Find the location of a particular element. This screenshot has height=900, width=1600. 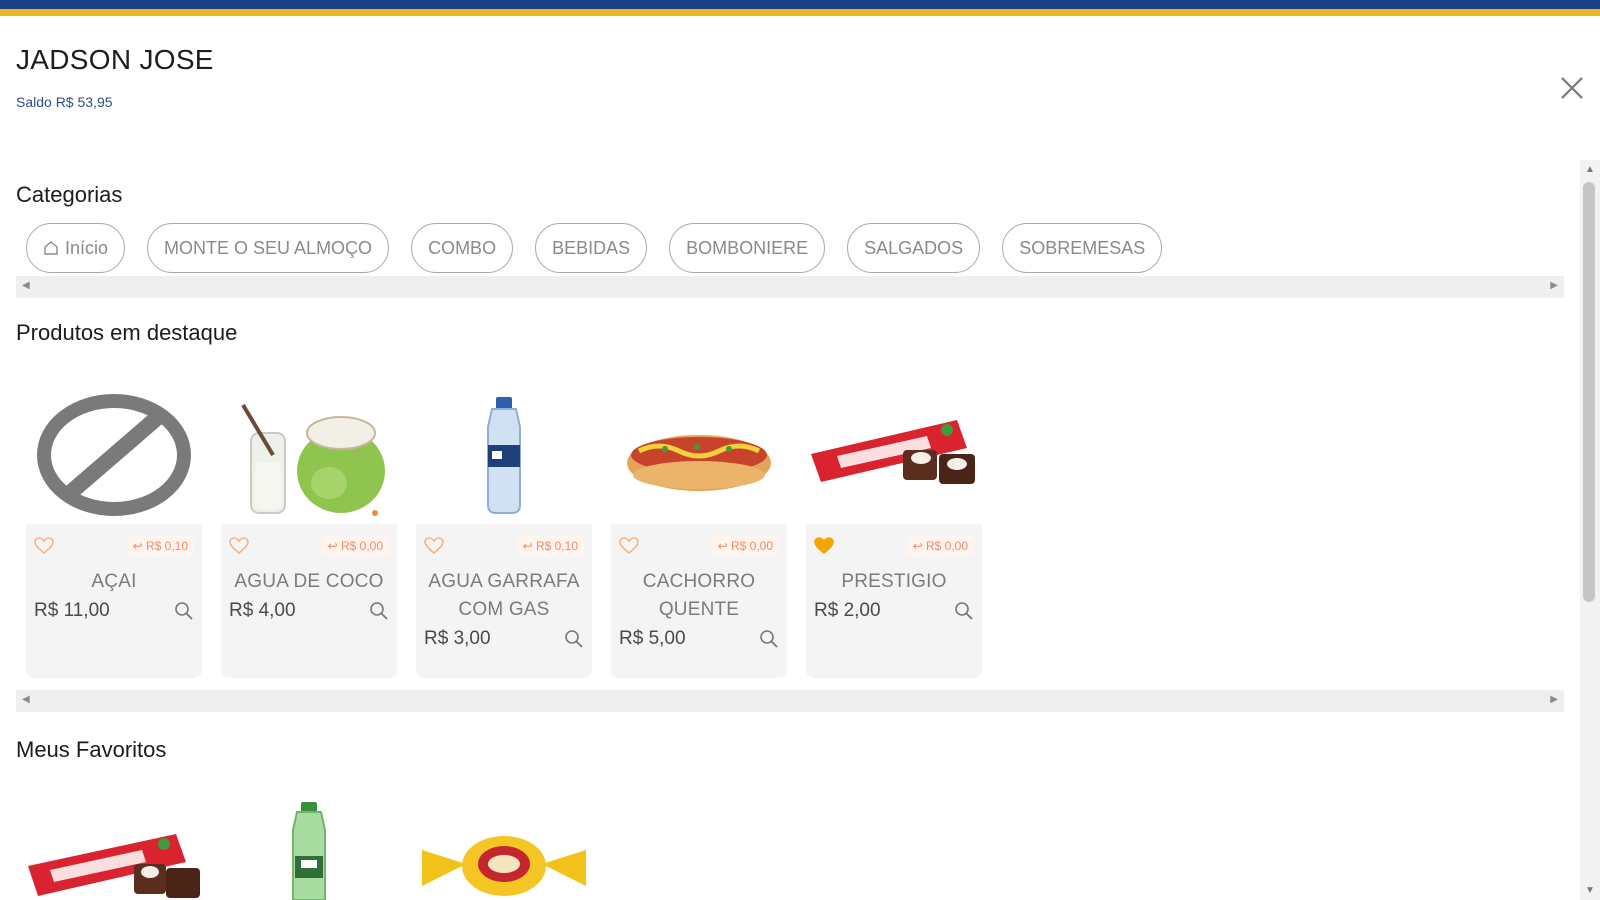

category-chip-label: BEBIDAS is located at coordinates (591, 247).